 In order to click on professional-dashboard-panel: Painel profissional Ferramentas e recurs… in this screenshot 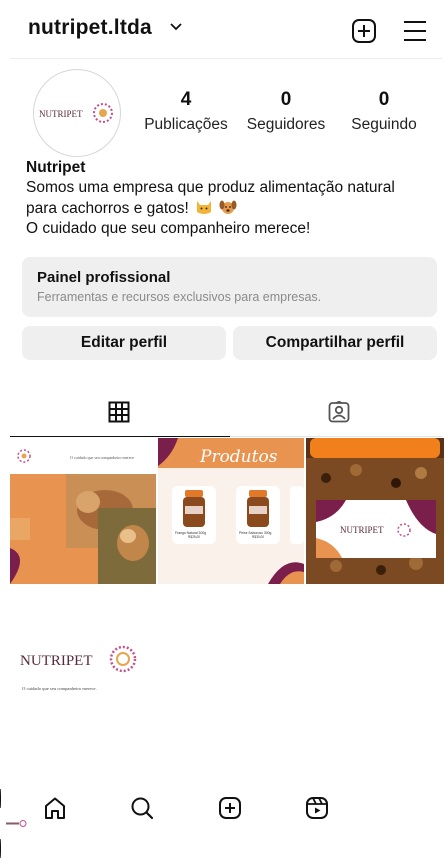, I will do `click(229, 287)`.